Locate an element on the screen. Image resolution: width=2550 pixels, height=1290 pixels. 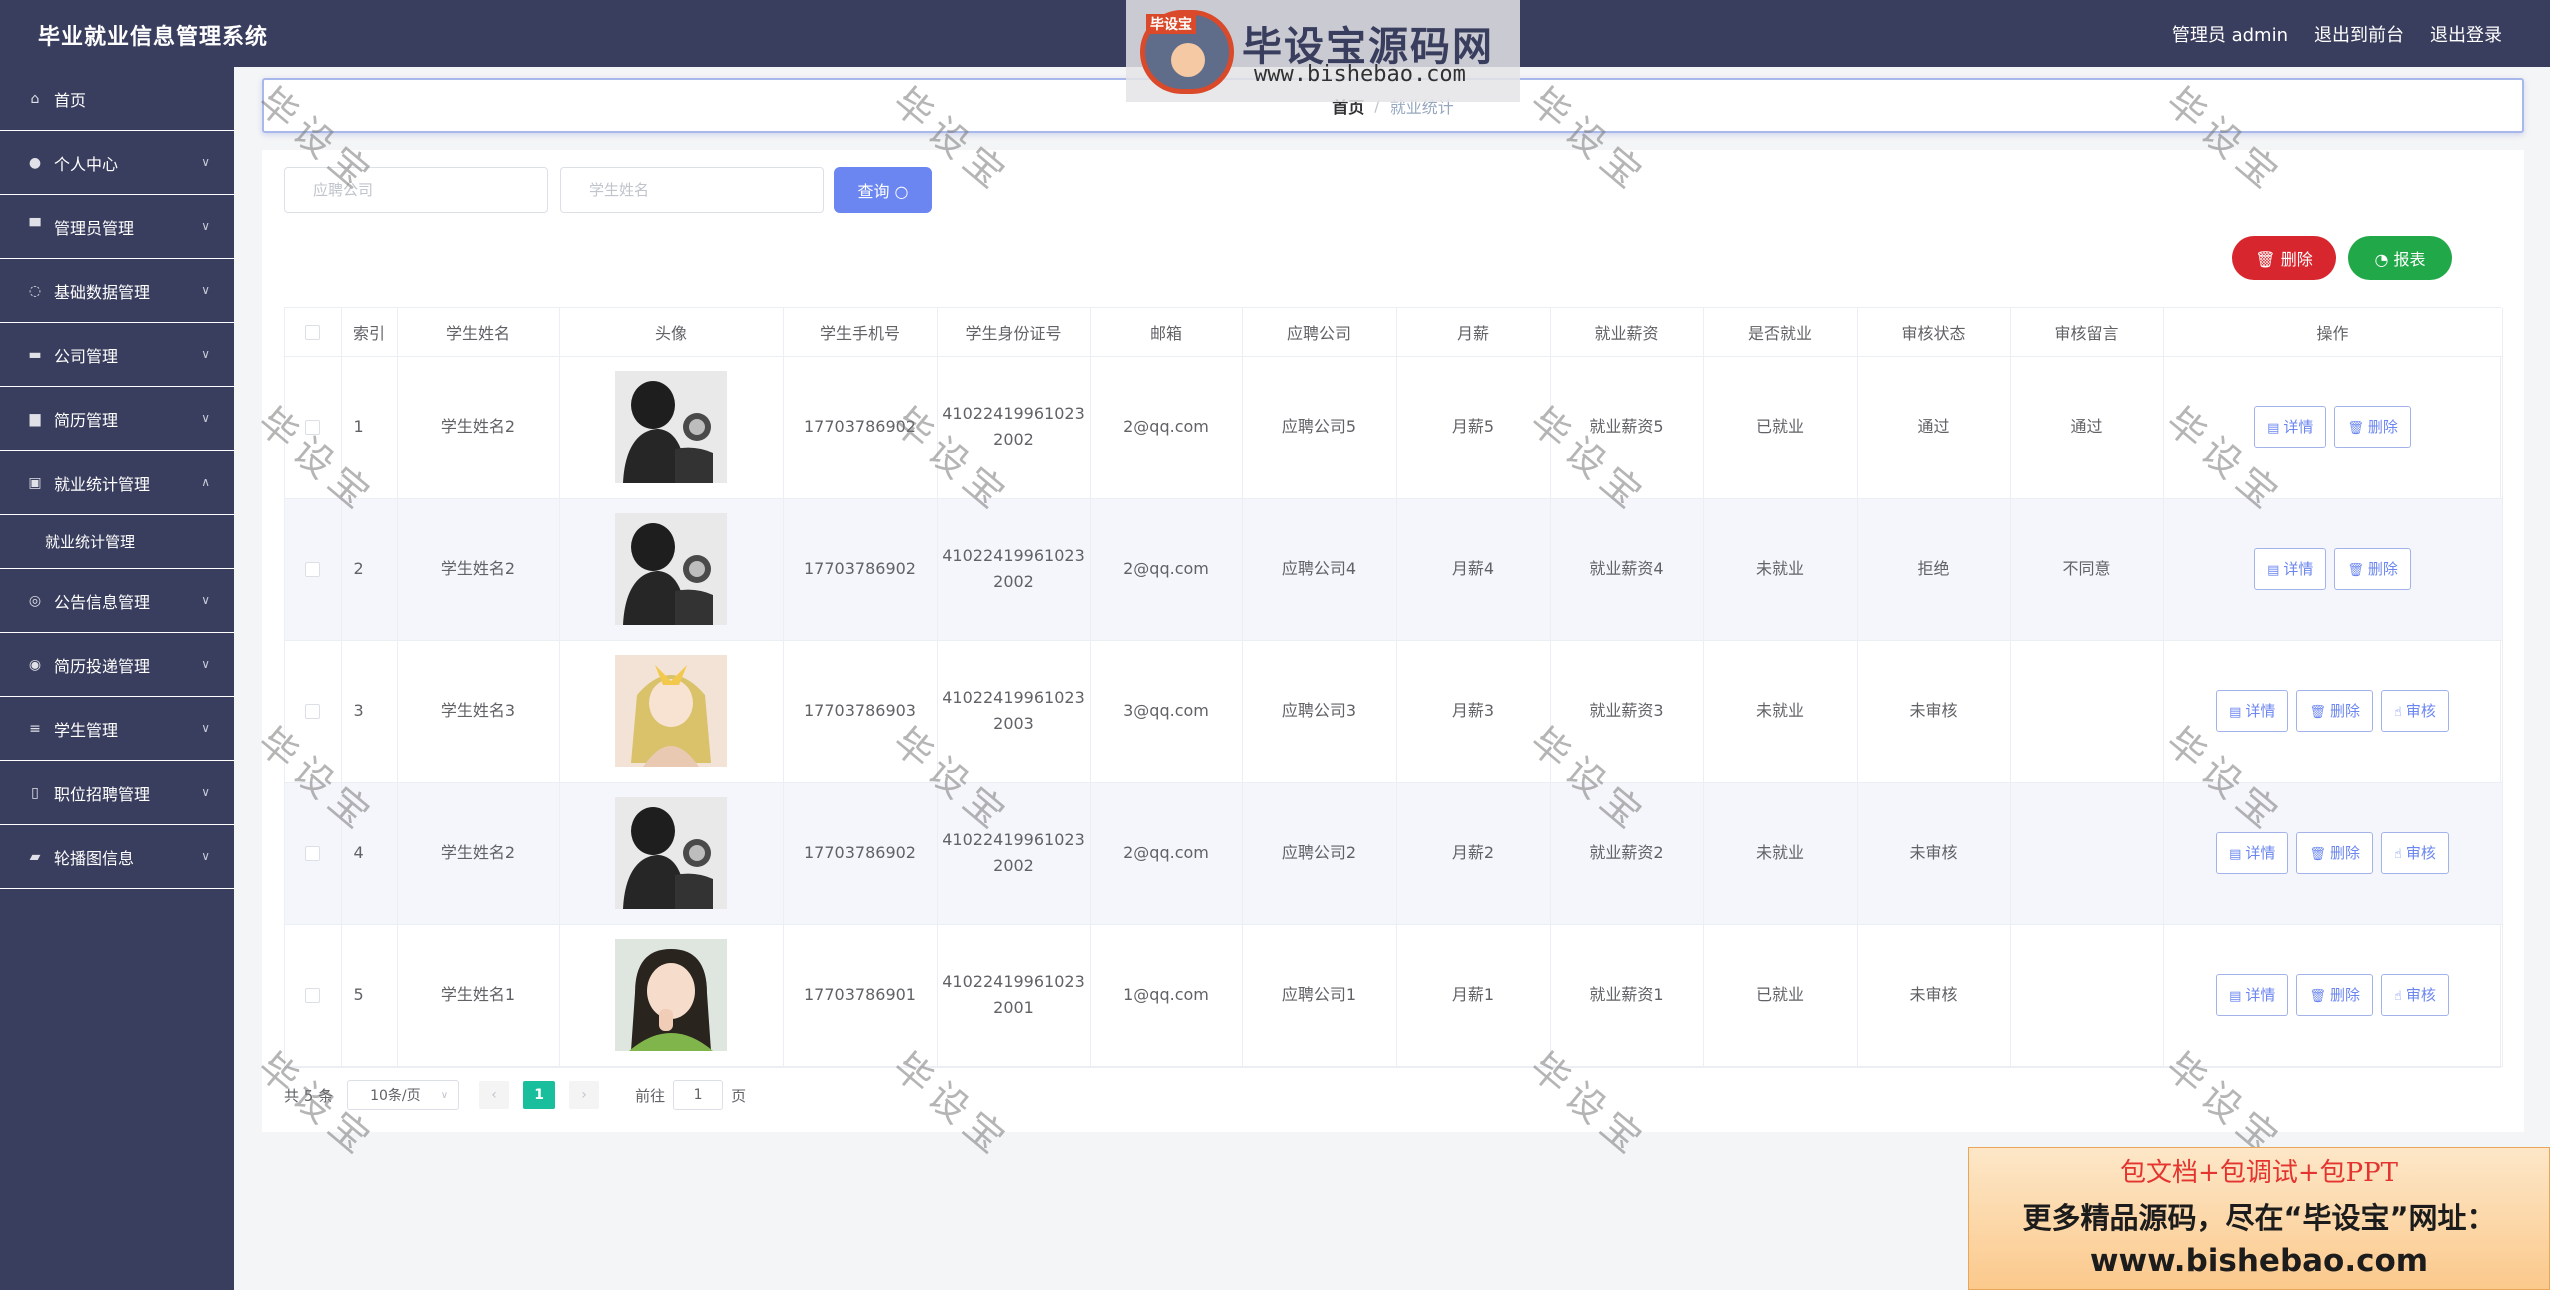
logo-url: www.bishebao.com is located at coordinates (1360, 74).